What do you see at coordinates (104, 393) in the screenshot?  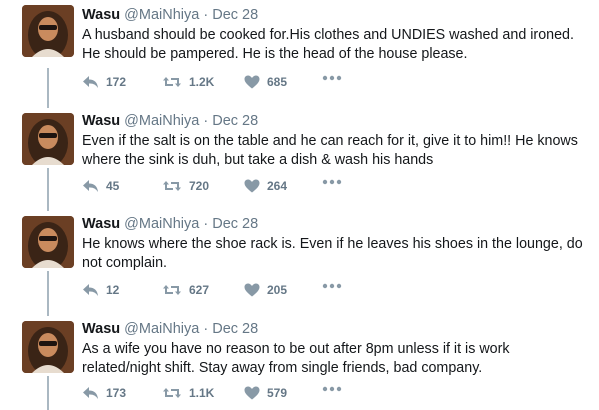 I see `reply-button: 173` at bounding box center [104, 393].